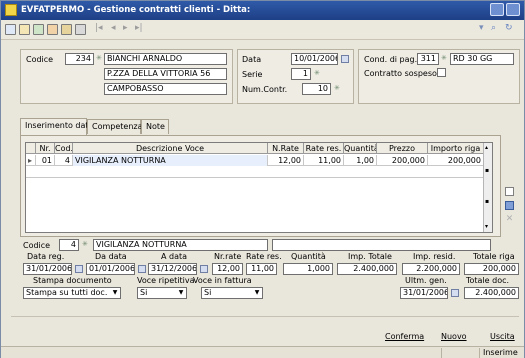  Describe the element at coordinates (494, 256) in the screenshot. I see `totale-riga-label: Totale riga` at that location.